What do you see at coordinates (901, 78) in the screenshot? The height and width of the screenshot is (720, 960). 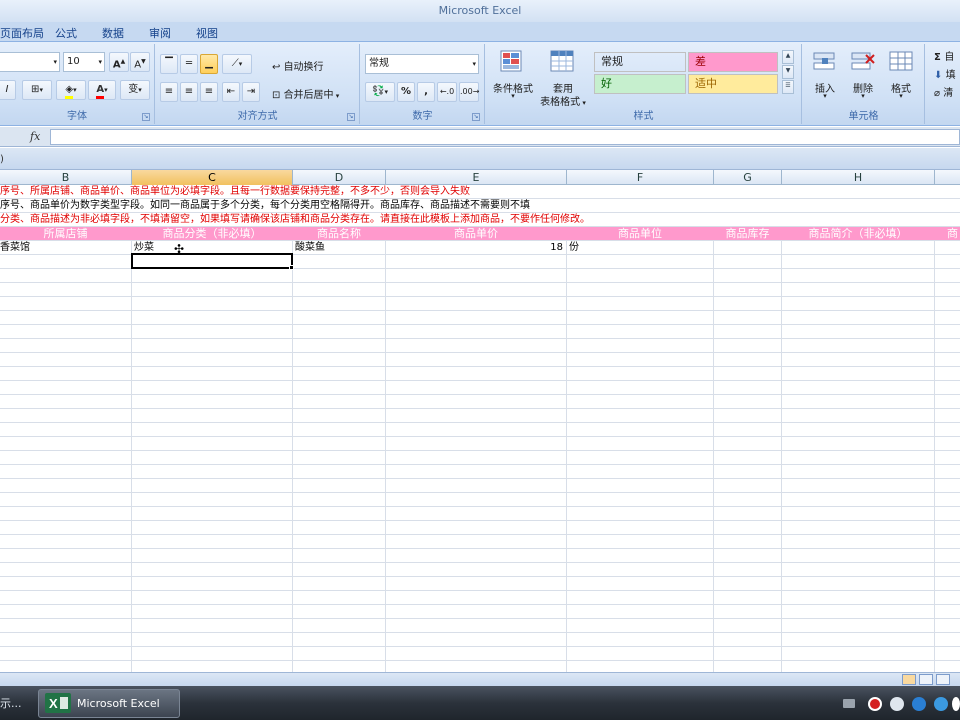 I see `format-cells-button: 格式 ▾` at bounding box center [901, 78].